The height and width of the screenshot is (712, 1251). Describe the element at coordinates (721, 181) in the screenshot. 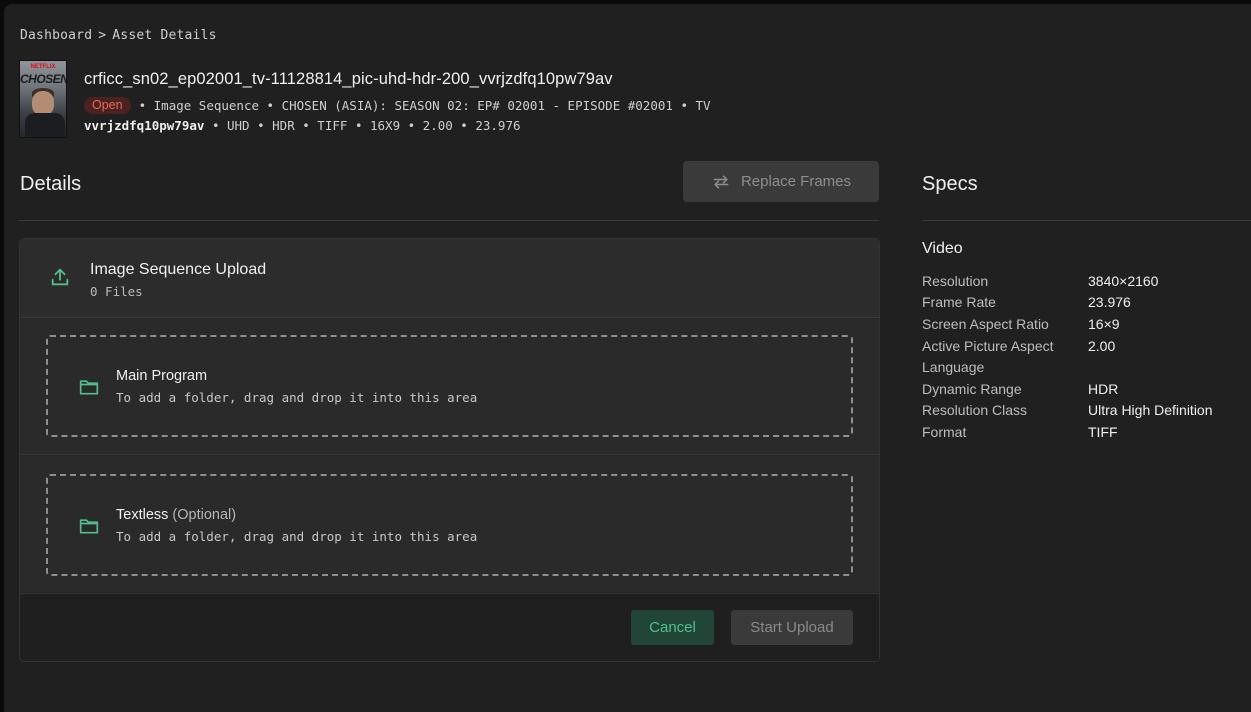

I see `swap-arrows-icon` at that location.